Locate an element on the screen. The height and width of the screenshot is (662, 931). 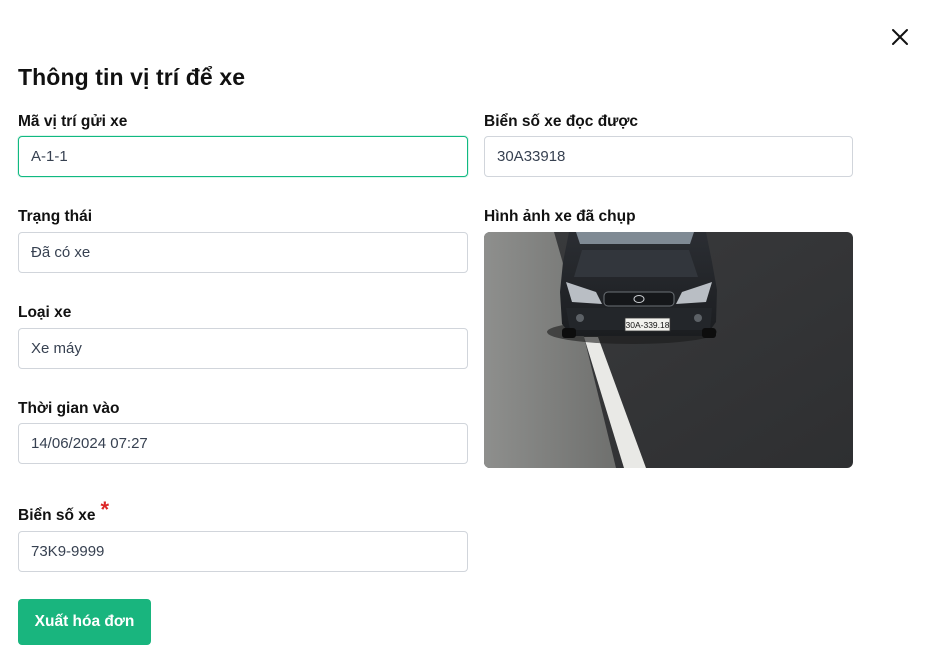
required-mark: * is located at coordinates (105, 509).